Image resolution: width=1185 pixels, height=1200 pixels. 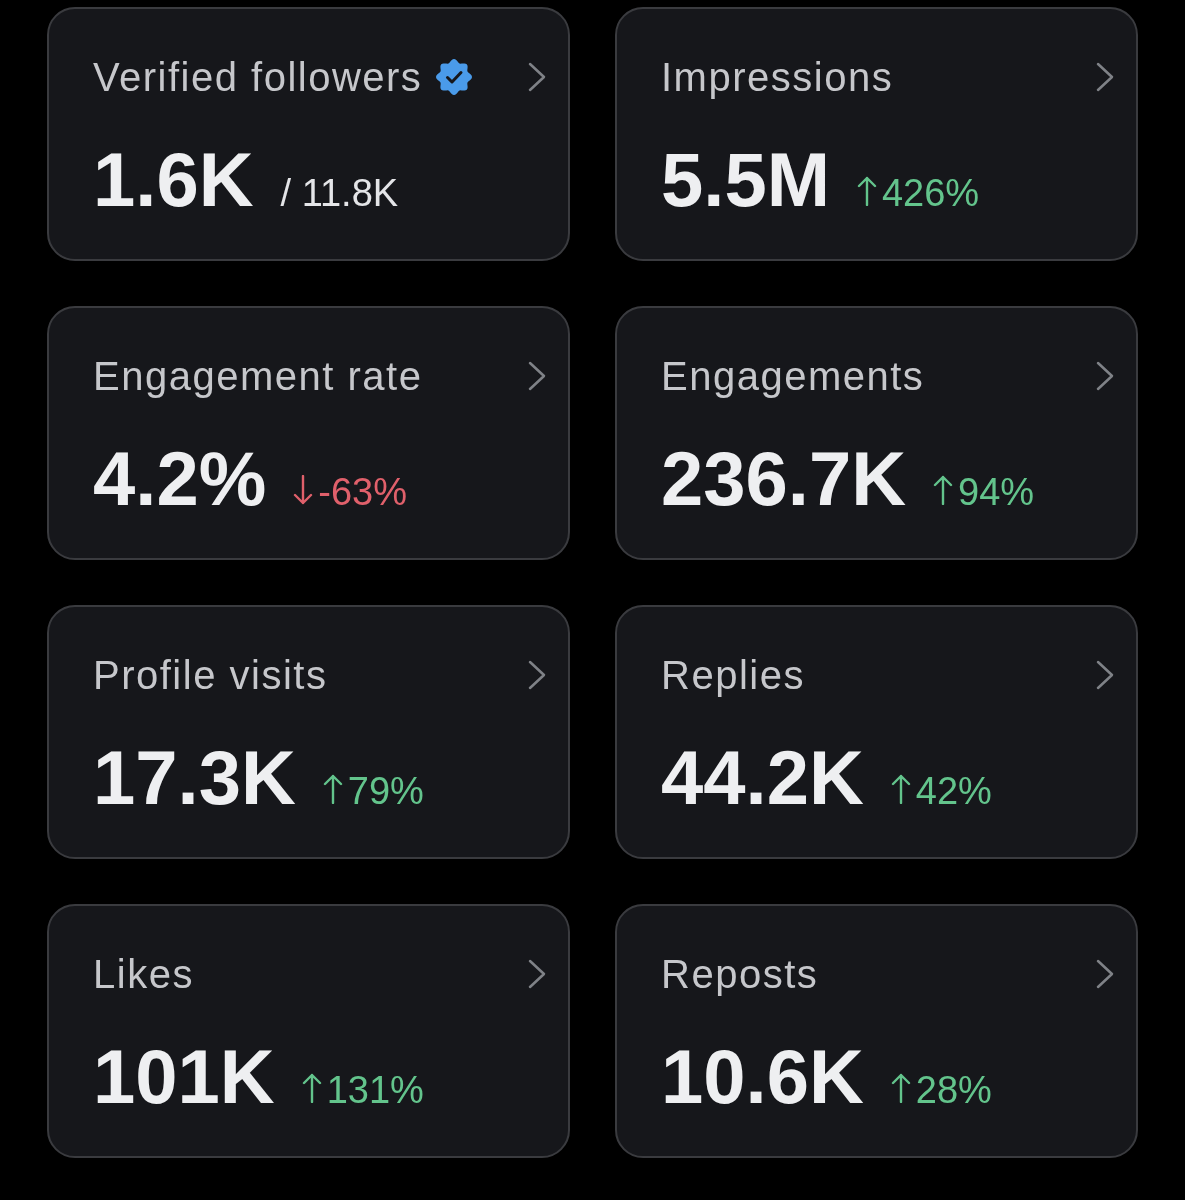 What do you see at coordinates (876, 433) in the screenshot?
I see `stat-card: Engagements 236.7K 94%` at bounding box center [876, 433].